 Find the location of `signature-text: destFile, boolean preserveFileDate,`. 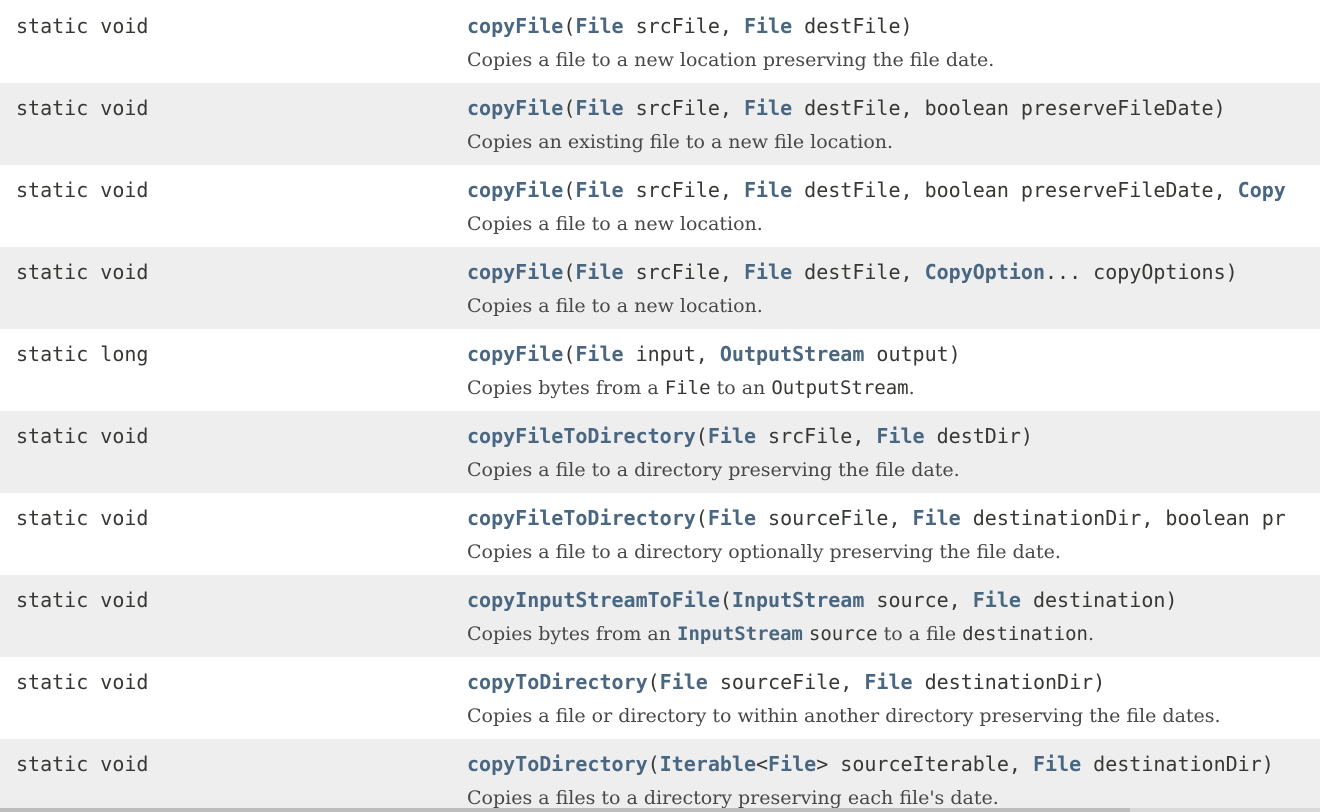

signature-text: destFile, boolean preserveFileDate, is located at coordinates (1015, 190).